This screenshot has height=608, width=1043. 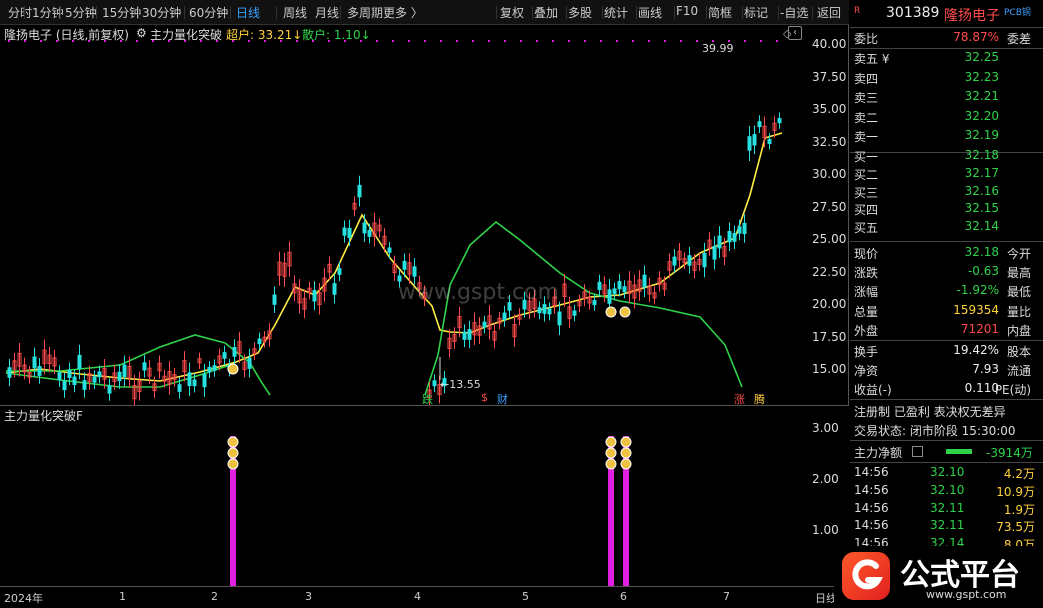 What do you see at coordinates (141, 33) in the screenshot?
I see `gear-icon: ⚙` at bounding box center [141, 33].